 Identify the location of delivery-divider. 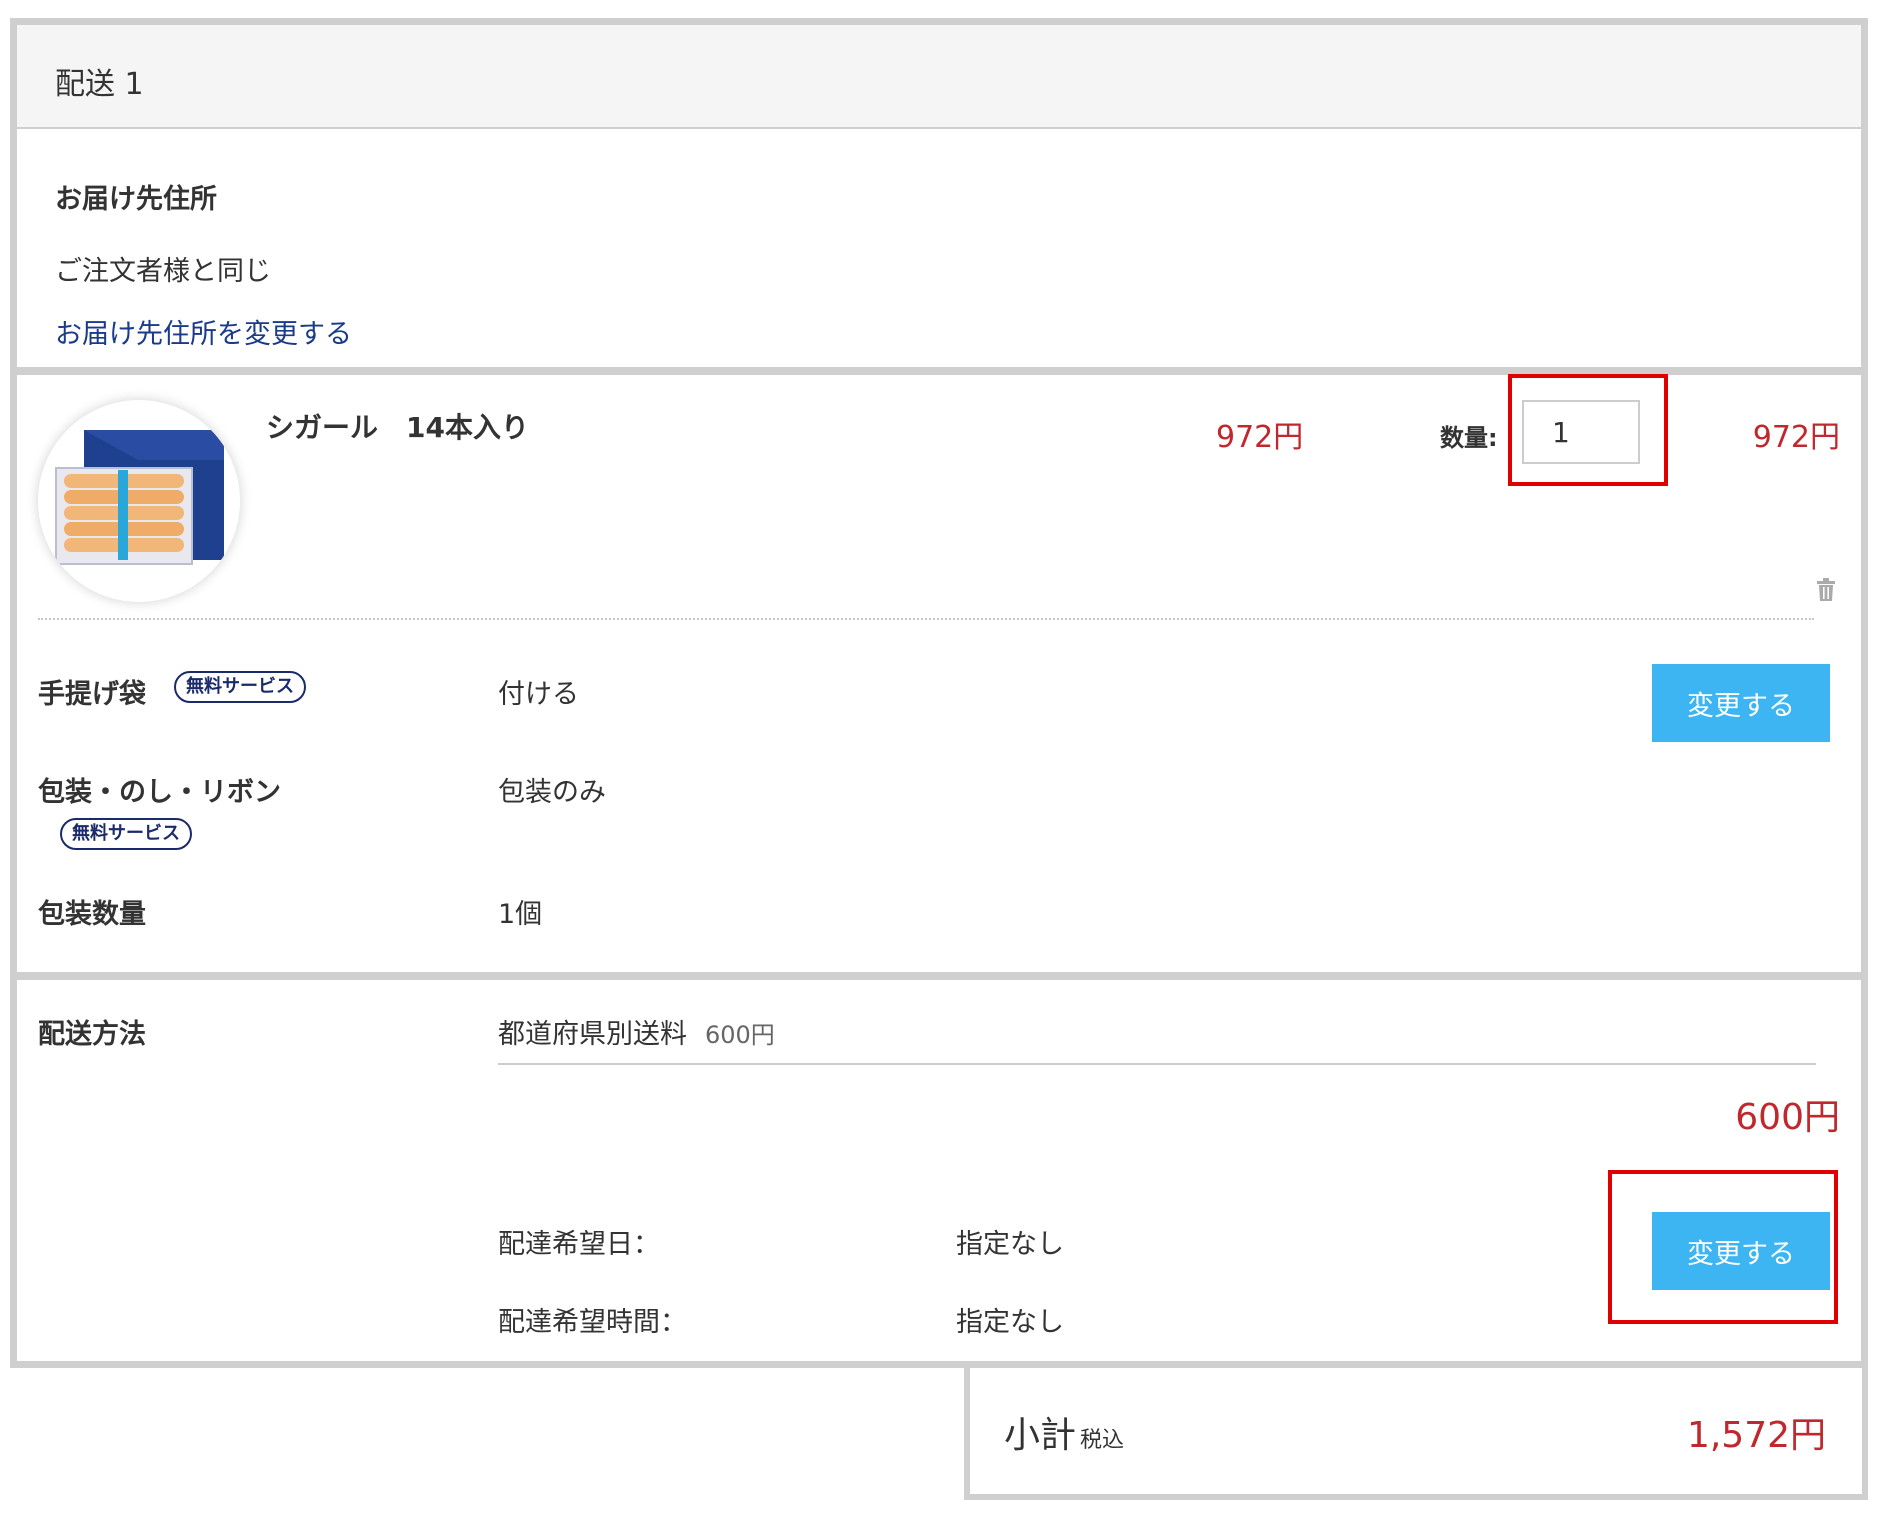
(1157, 1064).